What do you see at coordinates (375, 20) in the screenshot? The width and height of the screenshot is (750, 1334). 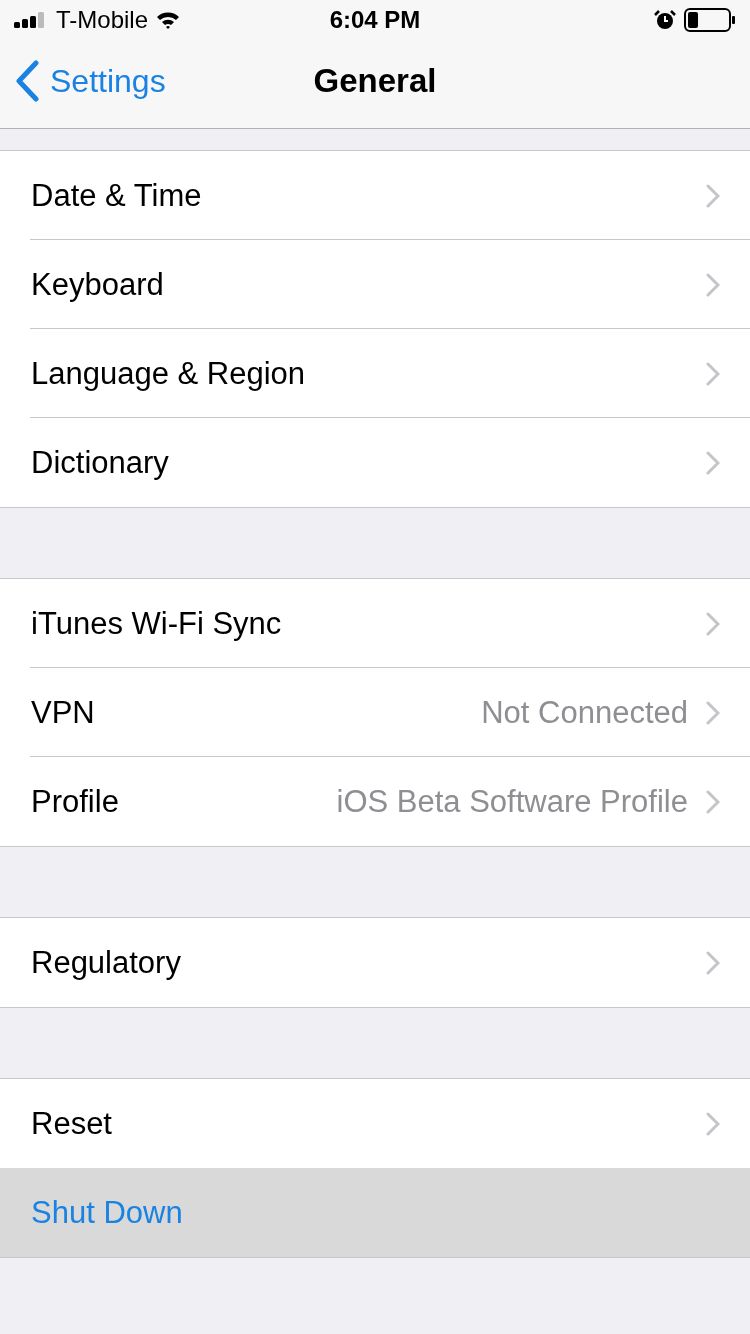 I see `status-time: 6:04 PM` at bounding box center [375, 20].